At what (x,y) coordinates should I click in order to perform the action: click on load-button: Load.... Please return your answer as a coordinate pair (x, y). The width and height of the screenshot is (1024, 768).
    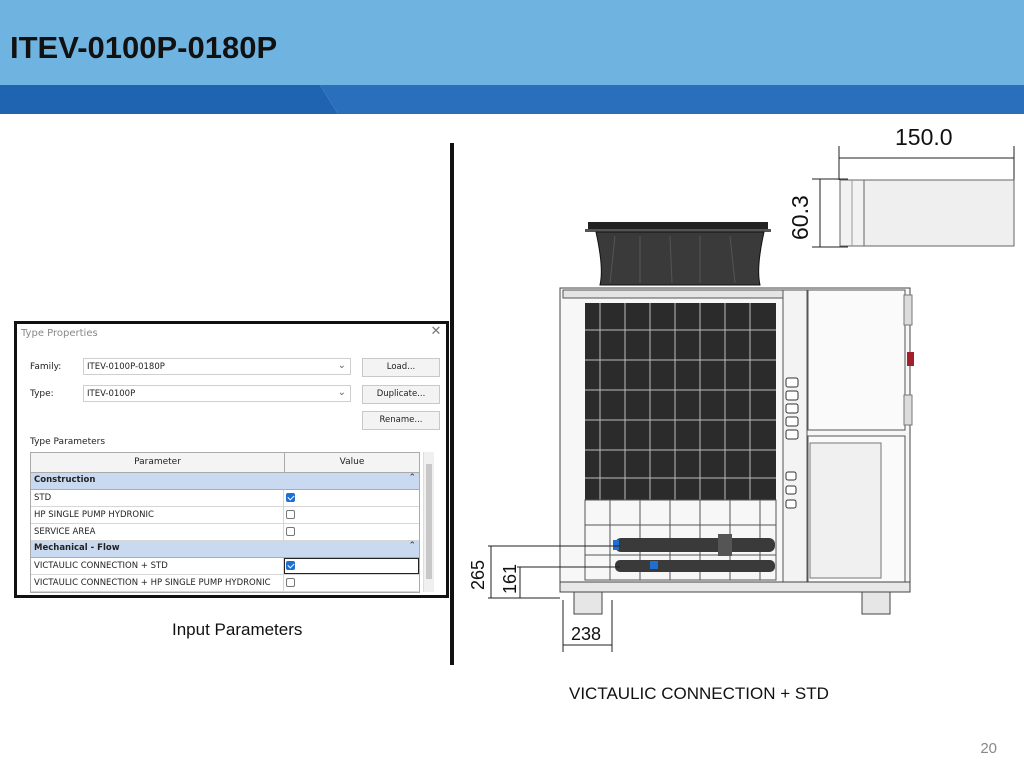
    Looking at the image, I should click on (401, 367).